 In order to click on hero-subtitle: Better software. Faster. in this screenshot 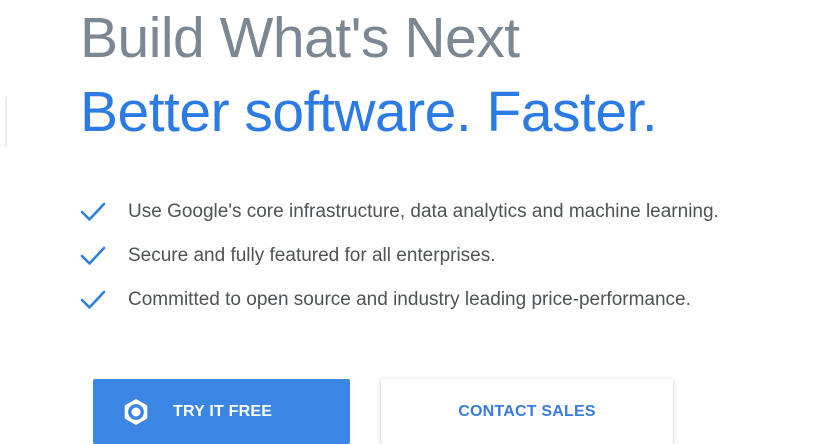, I will do `click(369, 112)`.